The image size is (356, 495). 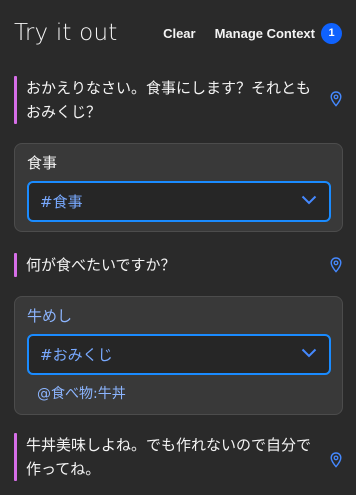 What do you see at coordinates (66, 33) in the screenshot?
I see `panel-title: Try it out` at bounding box center [66, 33].